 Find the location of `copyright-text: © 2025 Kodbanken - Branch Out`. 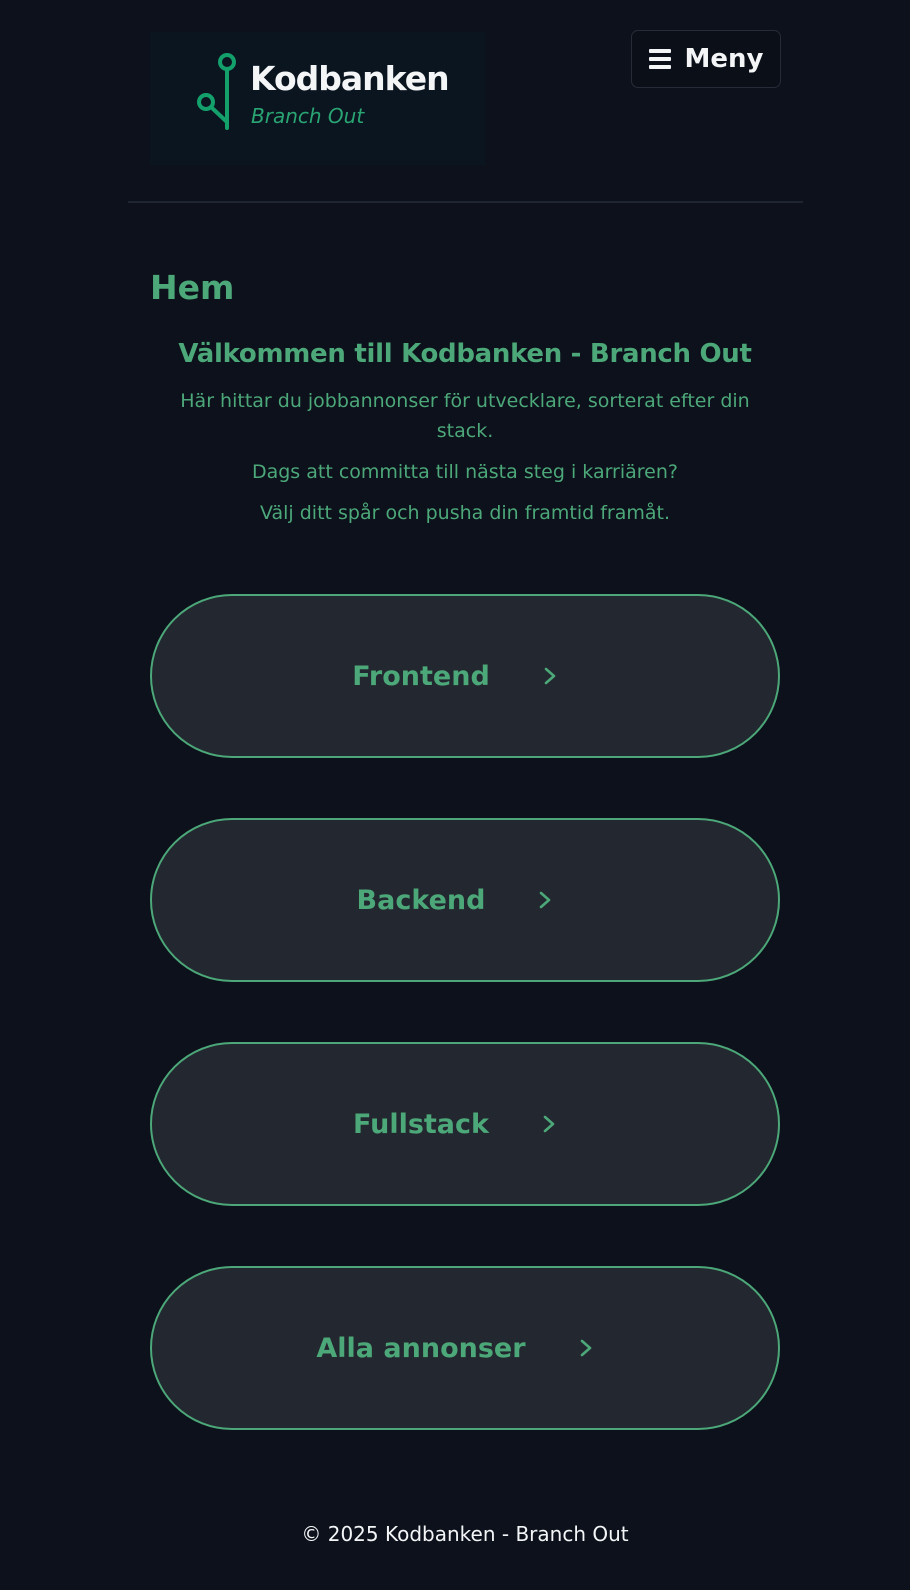

copyright-text: © 2025 Kodbanken - Branch Out is located at coordinates (465, 1534).